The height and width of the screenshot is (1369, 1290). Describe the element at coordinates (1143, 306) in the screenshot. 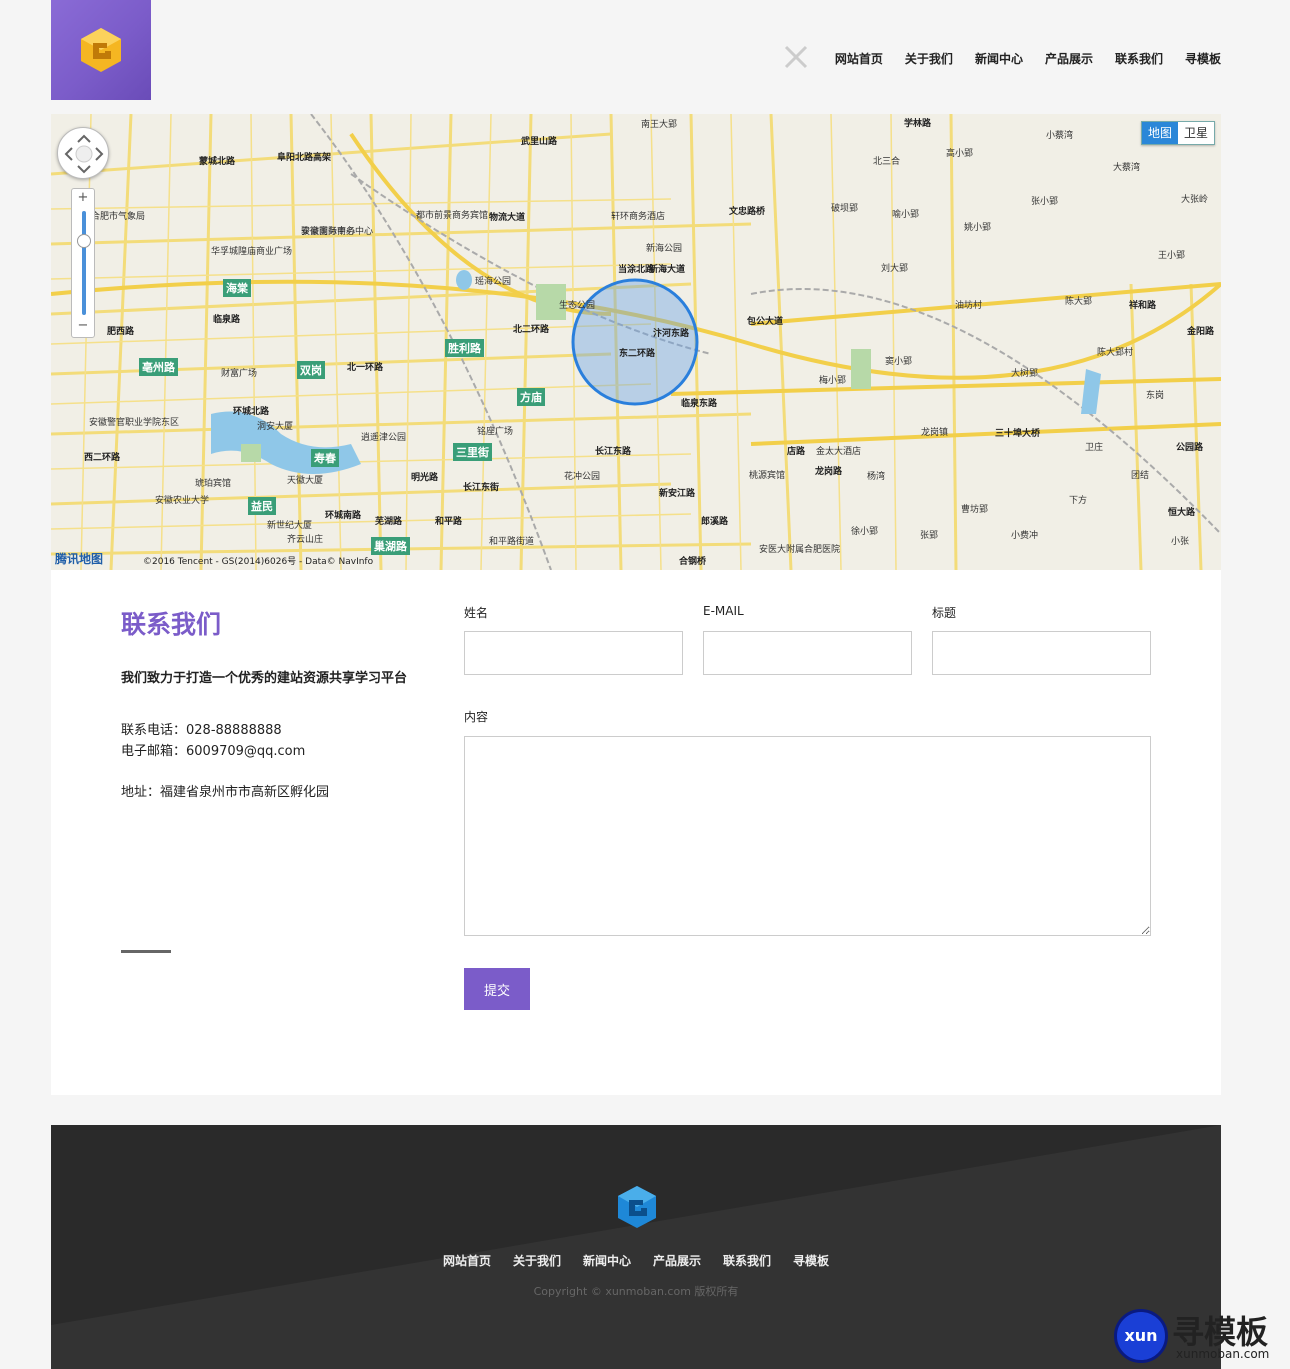

I see `map-label: 祥和路` at that location.